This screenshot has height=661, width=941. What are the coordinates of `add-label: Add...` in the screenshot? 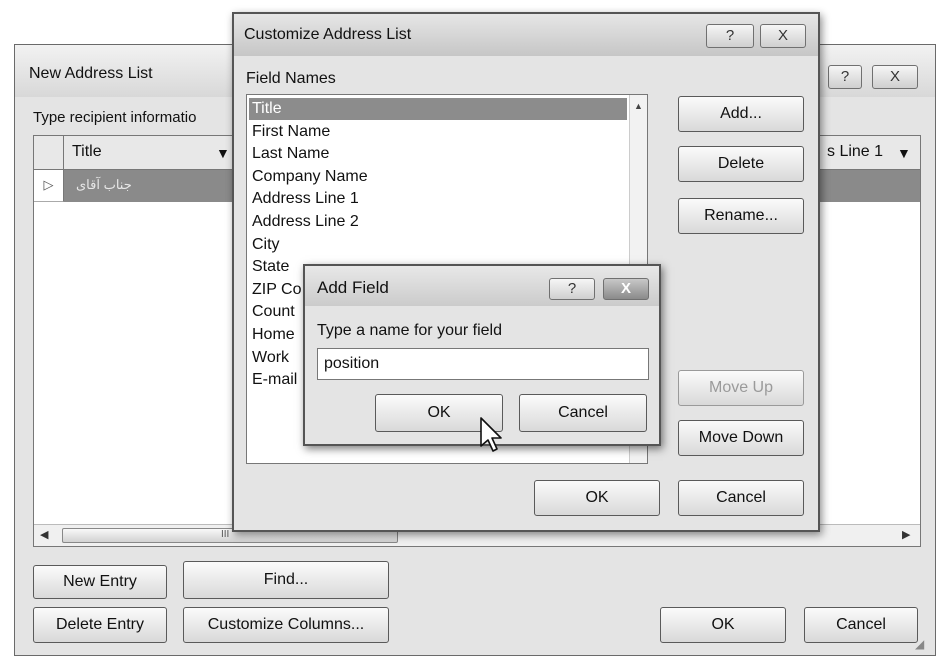 It's located at (741, 113).